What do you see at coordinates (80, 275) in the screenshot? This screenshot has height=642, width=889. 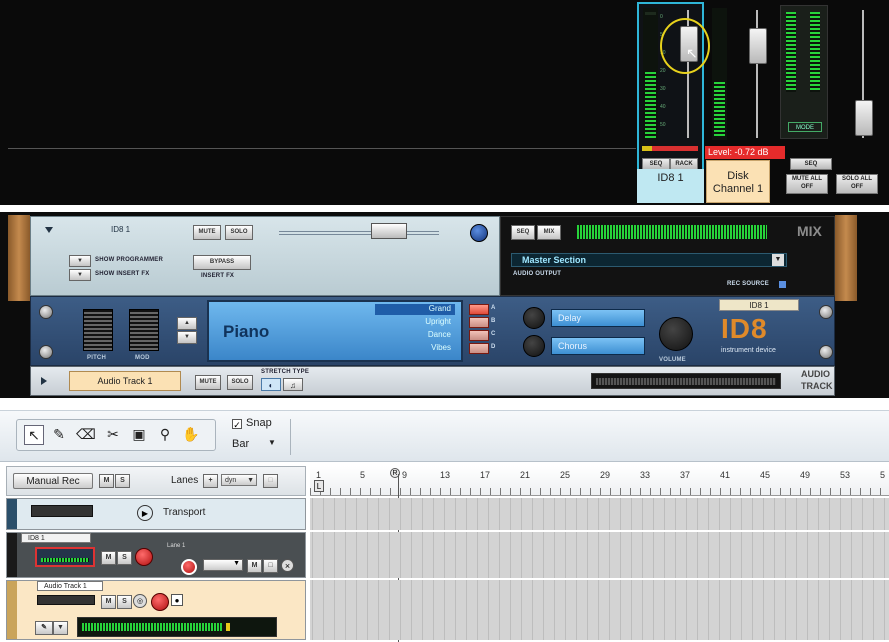 I see `show-insert-fx-toggle: ▼` at bounding box center [80, 275].